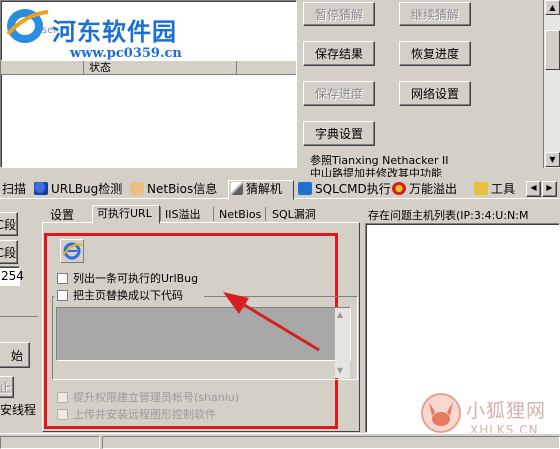 This screenshot has width=560, height=449. Describe the element at coordinates (339, 133) in the screenshot. I see `dictionary-settings-button: 字典设置` at that location.